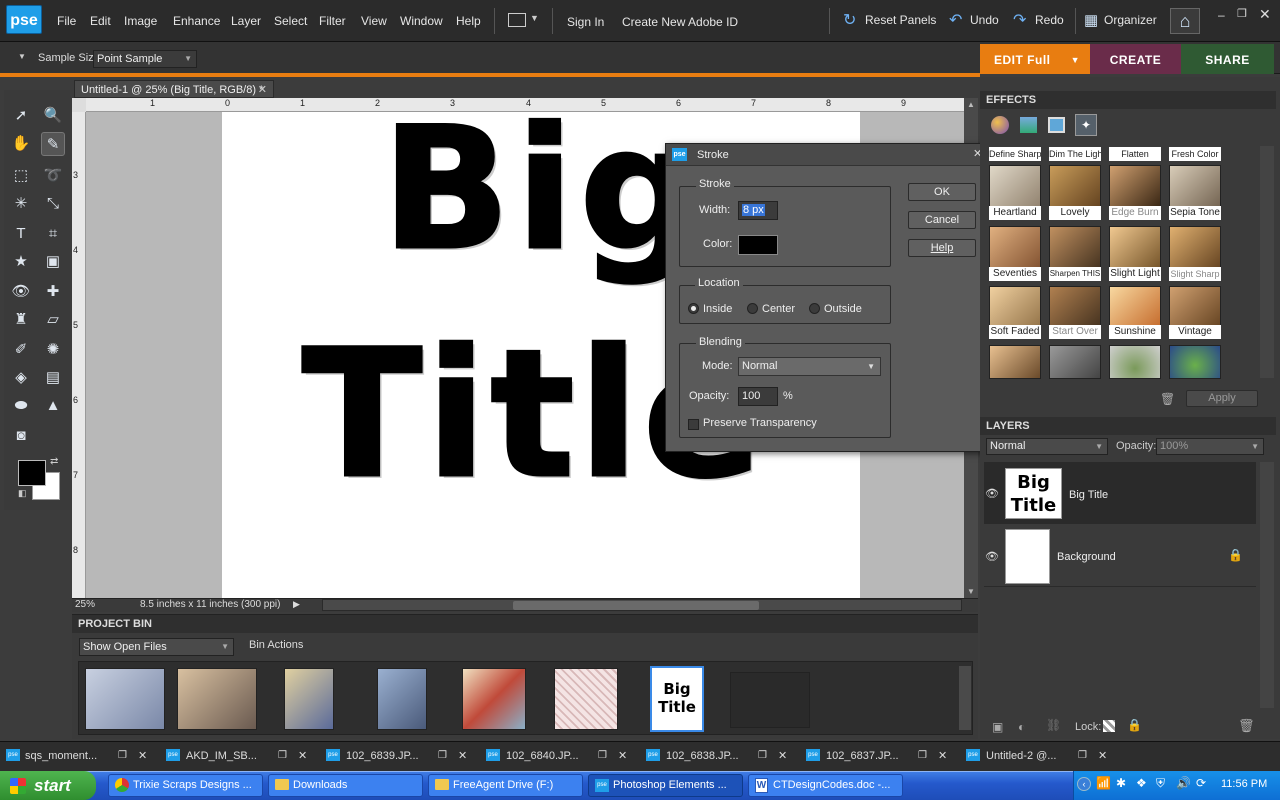 The image size is (1280, 800). I want to click on cookie-cutter-tool-icon: ★, so click(21, 262).